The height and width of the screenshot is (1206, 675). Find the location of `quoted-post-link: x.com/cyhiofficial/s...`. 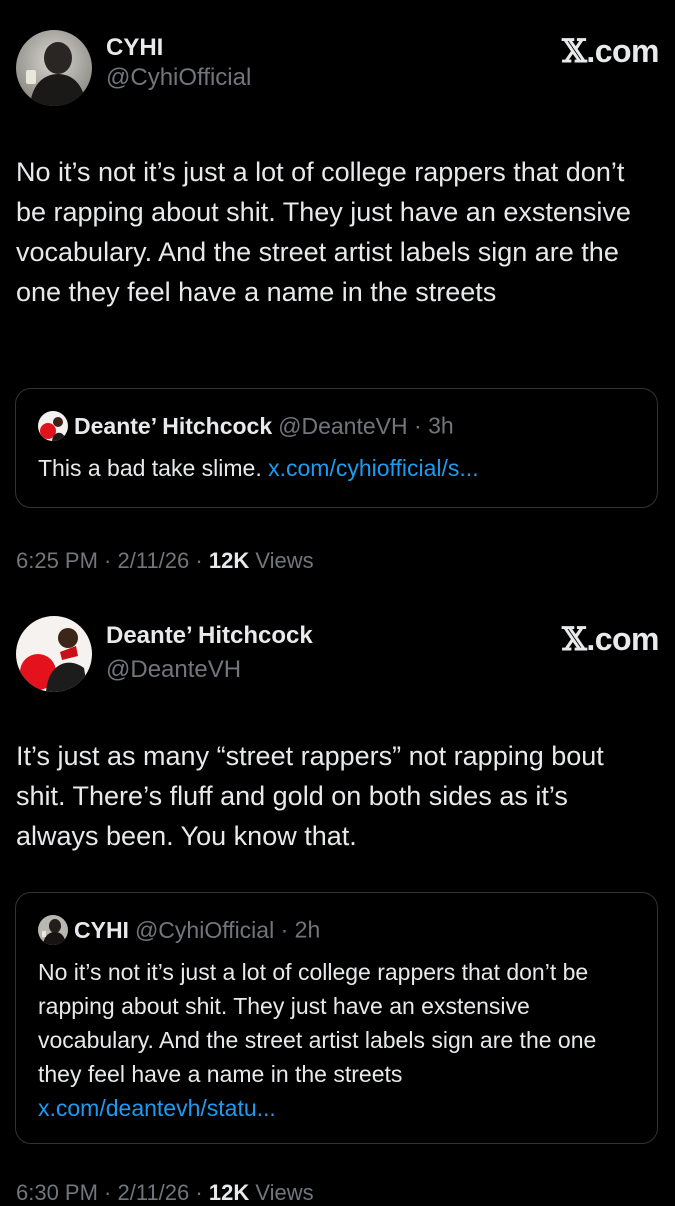

quoted-post-link: x.com/cyhiofficial/s... is located at coordinates (373, 468).